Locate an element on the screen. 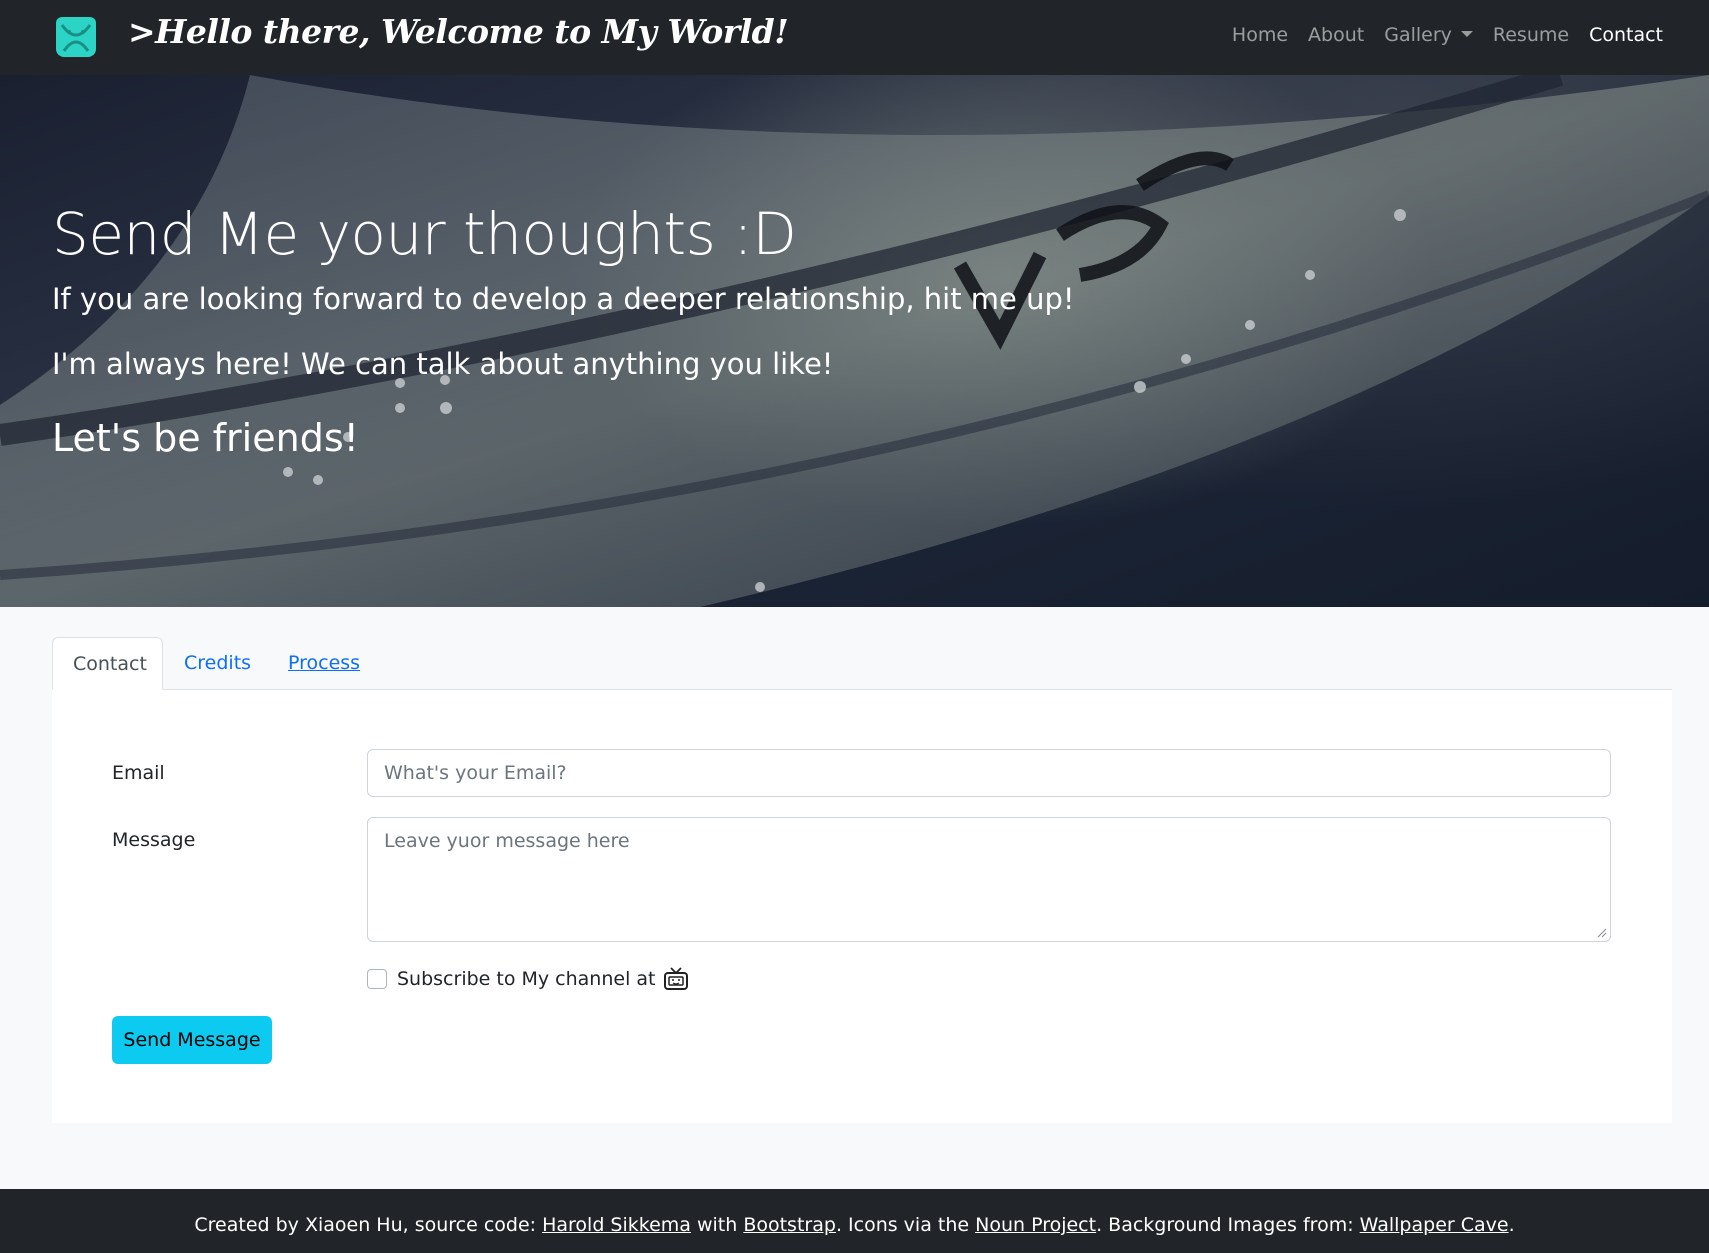 The image size is (1709, 1253). tv-icon is located at coordinates (675, 978).